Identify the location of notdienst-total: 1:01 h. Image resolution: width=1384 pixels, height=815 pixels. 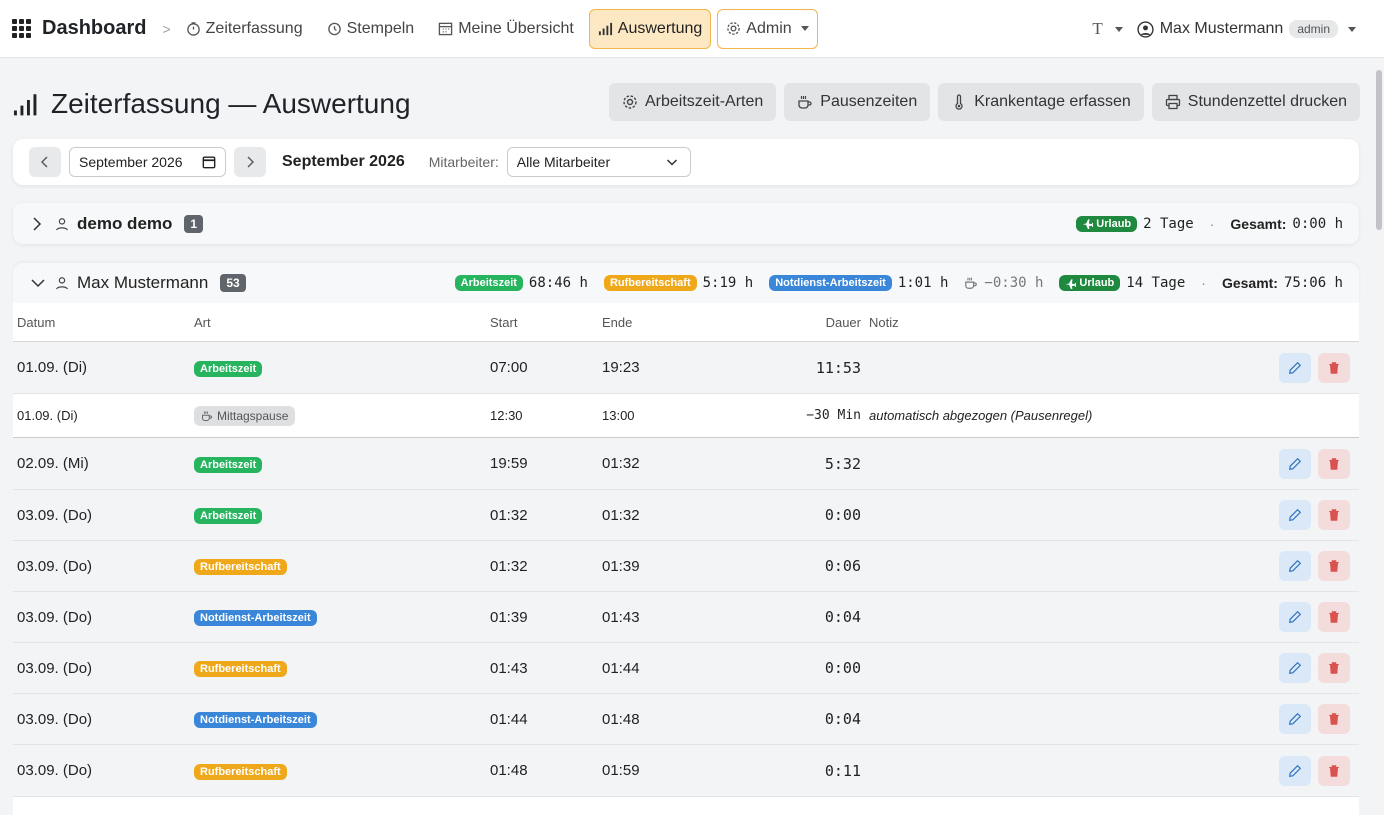
(923, 283).